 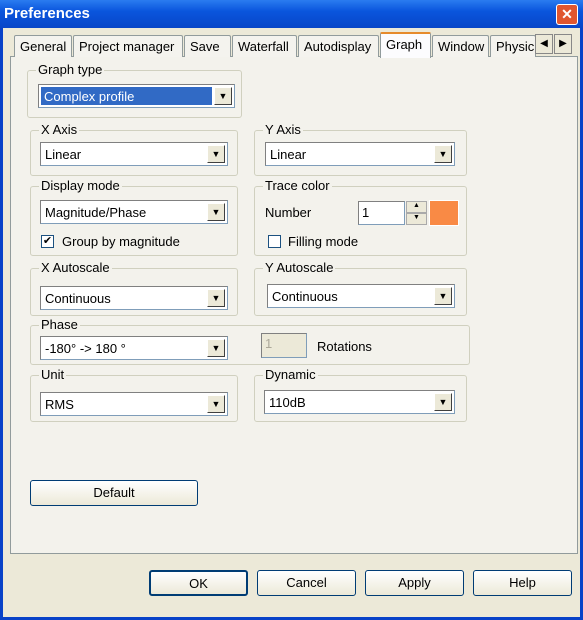 I want to click on tab-graph: Graph, so click(x=405, y=45).